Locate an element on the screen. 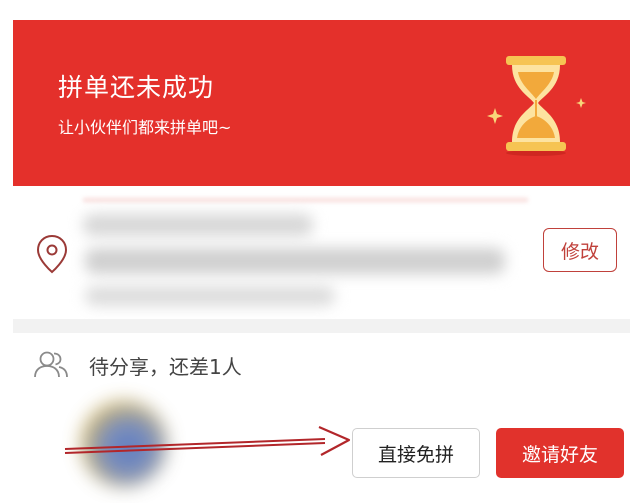 Image resolution: width=643 pixels, height=503 pixels. invite-friends-button: 邀请好友 is located at coordinates (560, 453).